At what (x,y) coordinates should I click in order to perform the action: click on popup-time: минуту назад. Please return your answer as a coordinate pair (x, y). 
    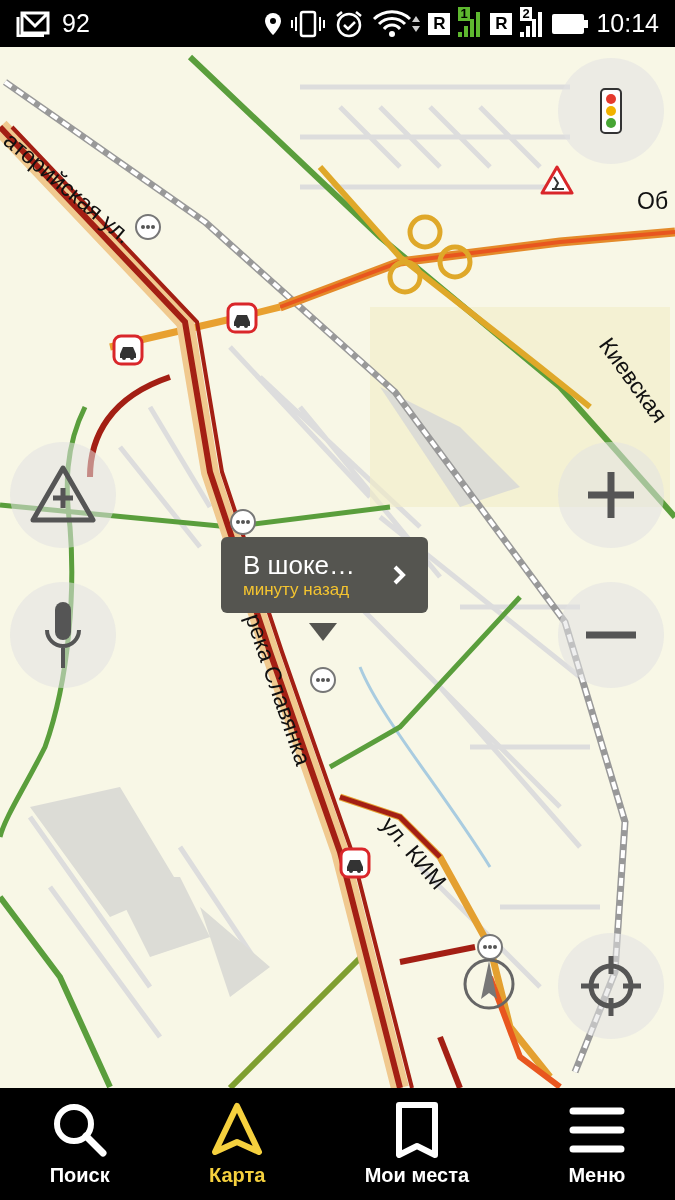
    Looking at the image, I should click on (297, 590).